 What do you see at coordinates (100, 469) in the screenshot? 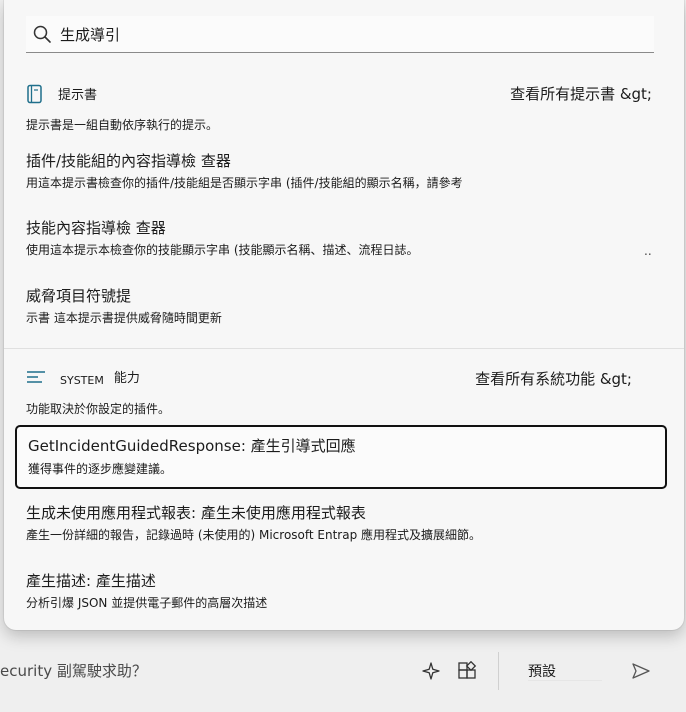
I see `capability-item-desc: 獲得事件的逐步應變建議。` at bounding box center [100, 469].